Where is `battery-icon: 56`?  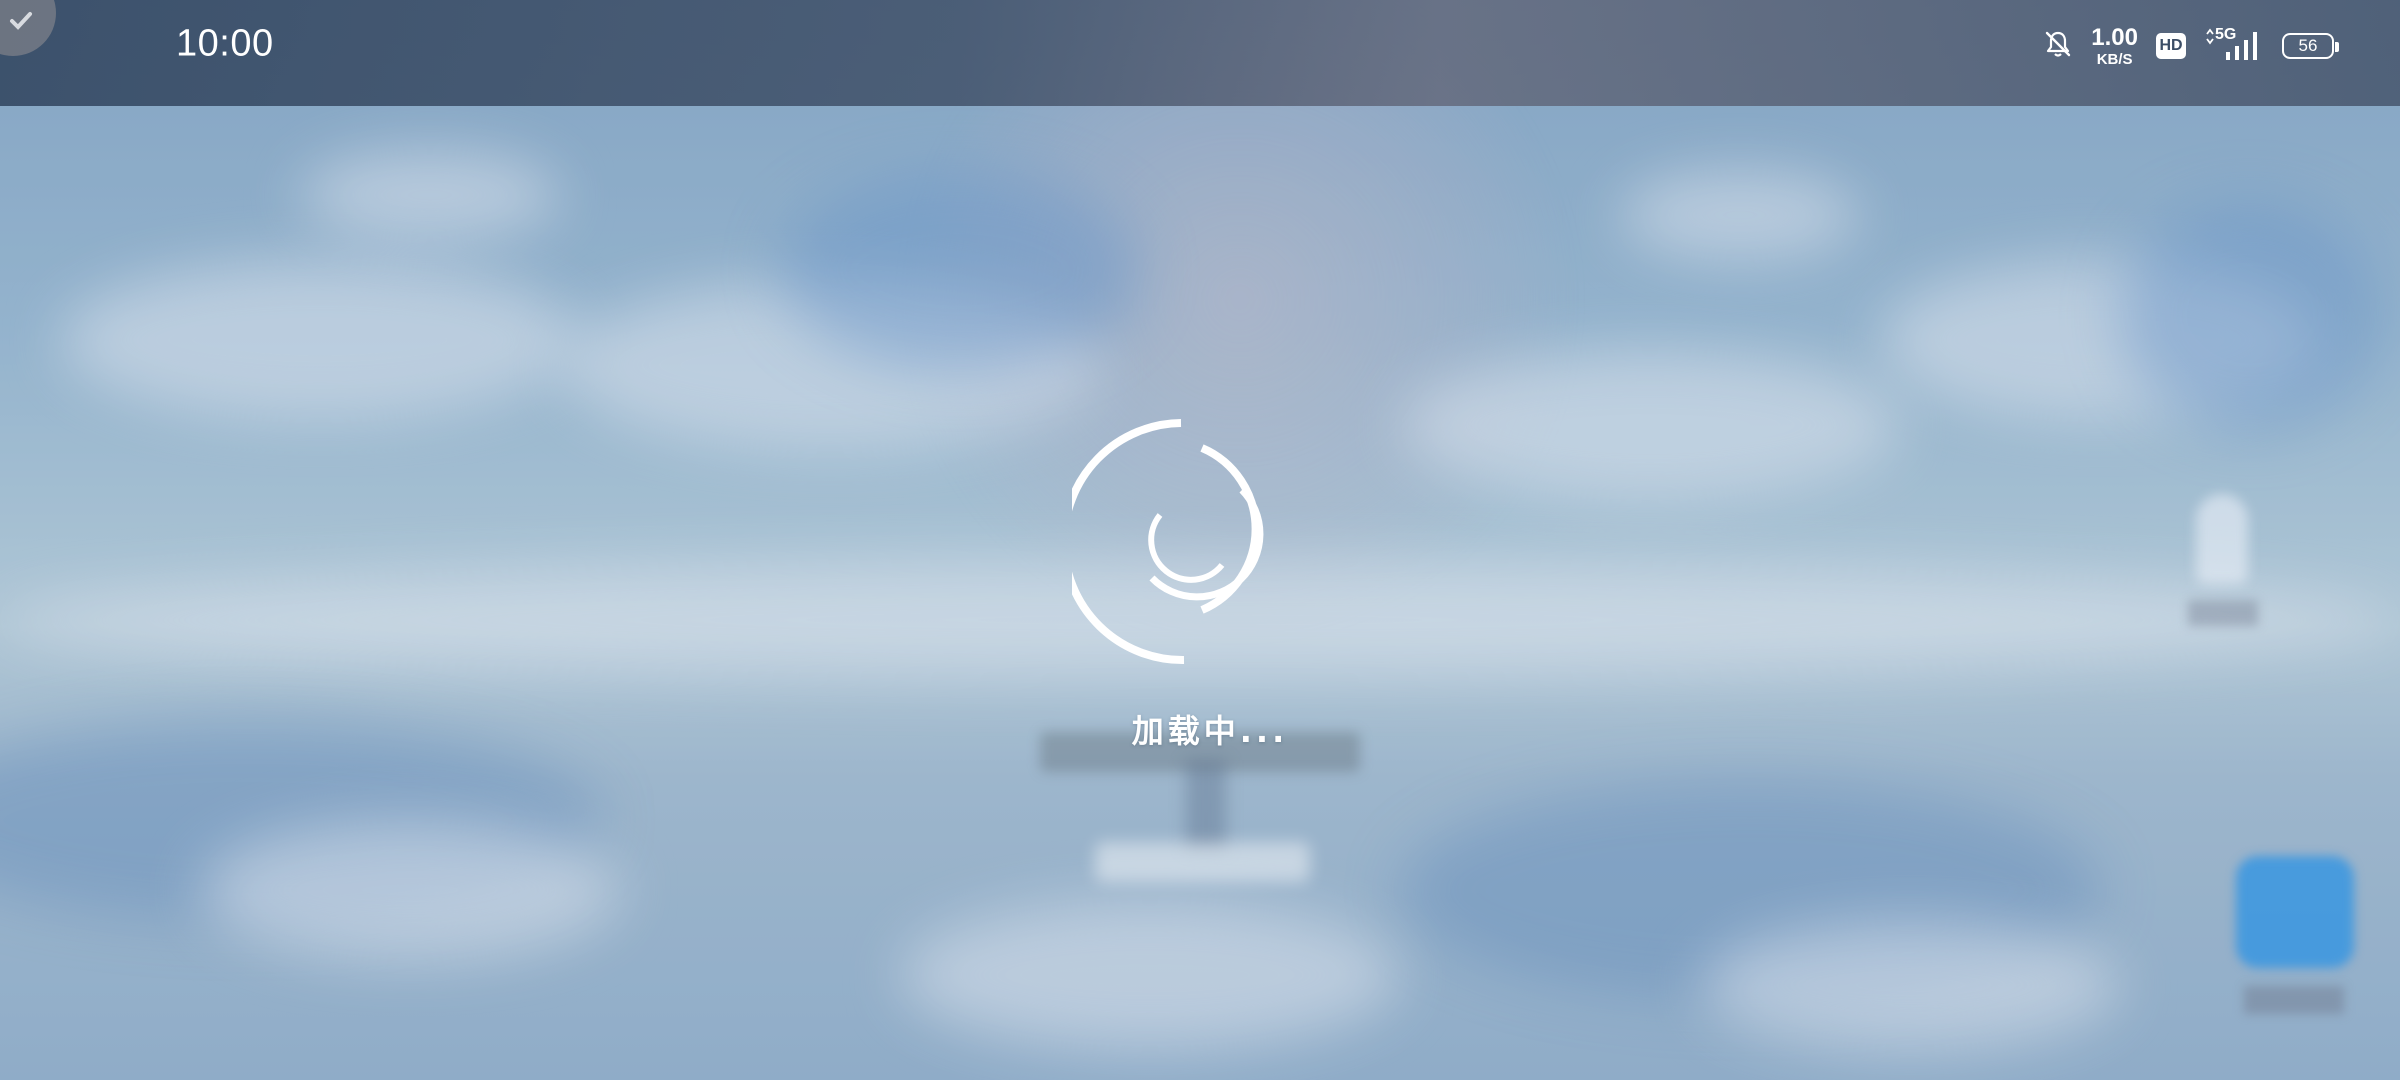
battery-icon: 56 is located at coordinates (2310, 46).